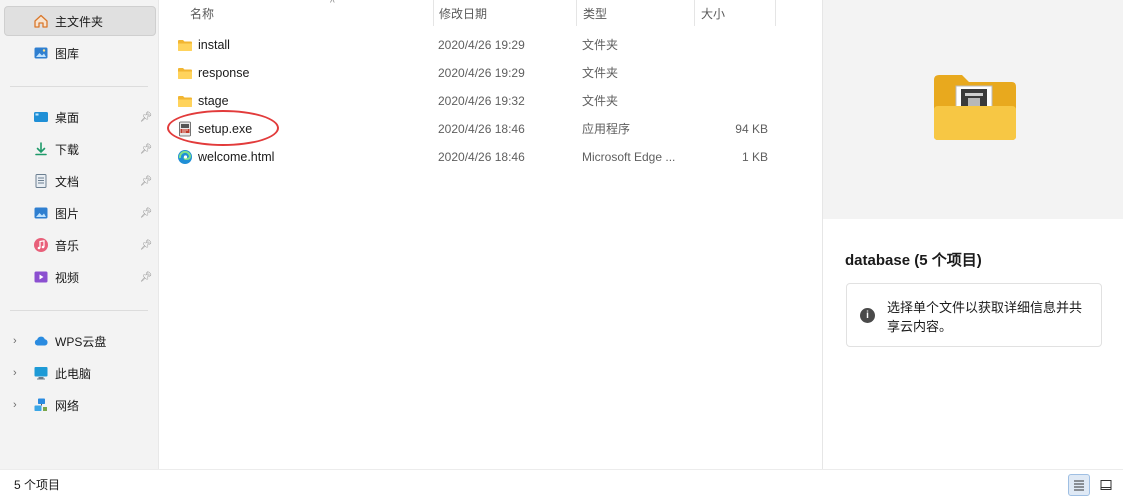 The width and height of the screenshot is (1123, 498). I want to click on column-header-label: 修改日期, so click(463, 13).